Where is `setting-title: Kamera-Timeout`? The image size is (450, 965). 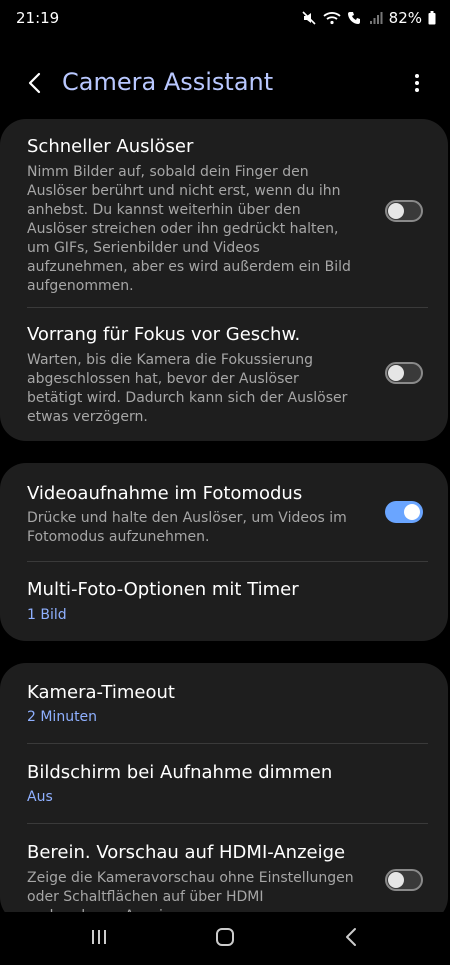
setting-title: Kamera-Timeout is located at coordinates (101, 692).